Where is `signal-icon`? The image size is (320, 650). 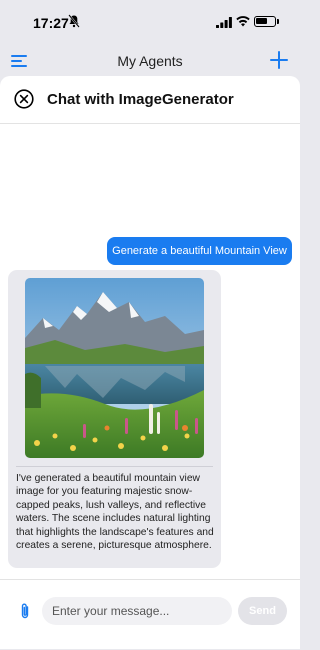
signal-icon is located at coordinates (224, 22).